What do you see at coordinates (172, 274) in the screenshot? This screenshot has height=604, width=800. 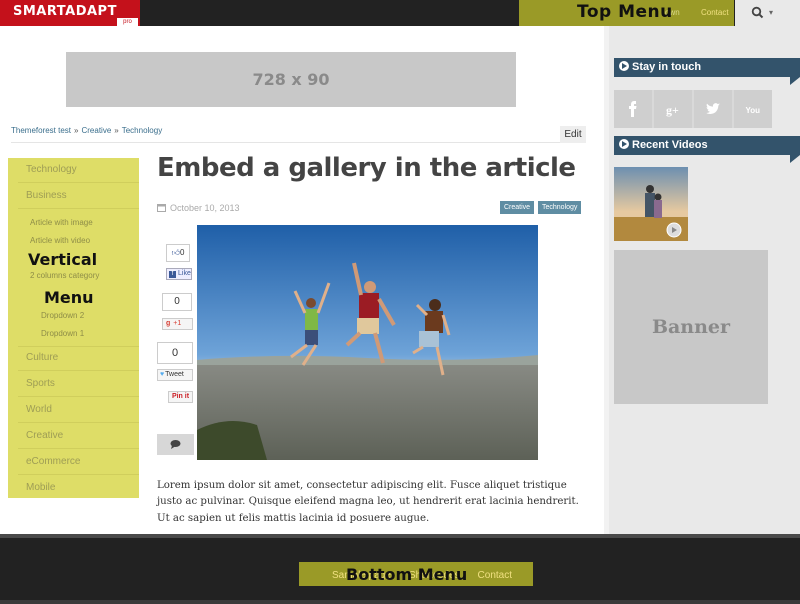 I see `facebook-icon: f` at bounding box center [172, 274].